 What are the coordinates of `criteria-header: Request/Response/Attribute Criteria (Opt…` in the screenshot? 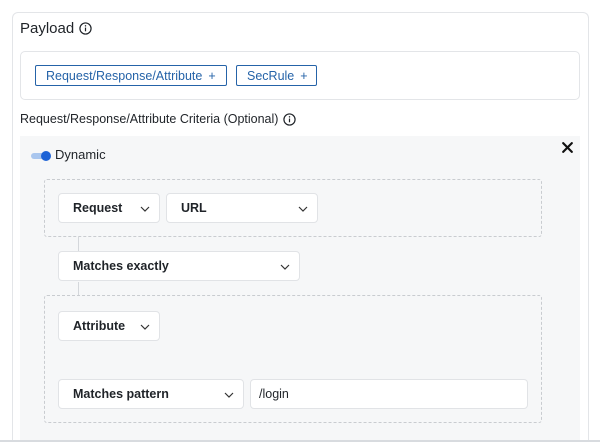 It's located at (158, 119).